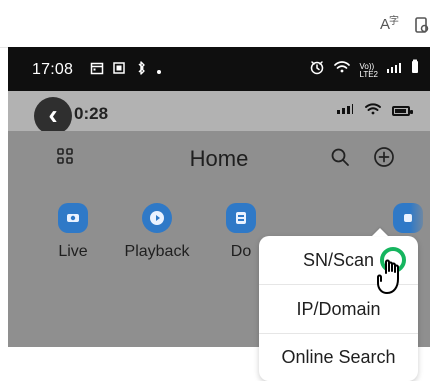 The width and height of the screenshot is (430, 381). I want to click on android-right-icons: Vo)) LTE2, so click(364, 68).